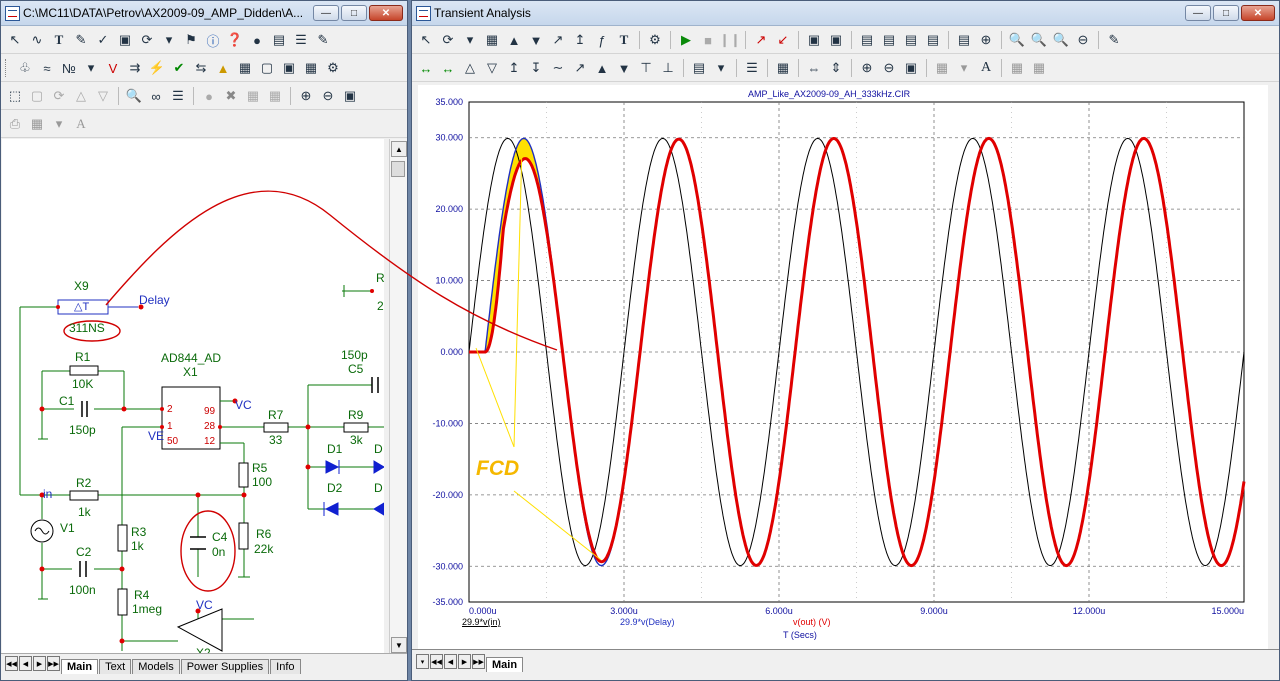  I want to click on run-icon: ▶, so click(686, 40).